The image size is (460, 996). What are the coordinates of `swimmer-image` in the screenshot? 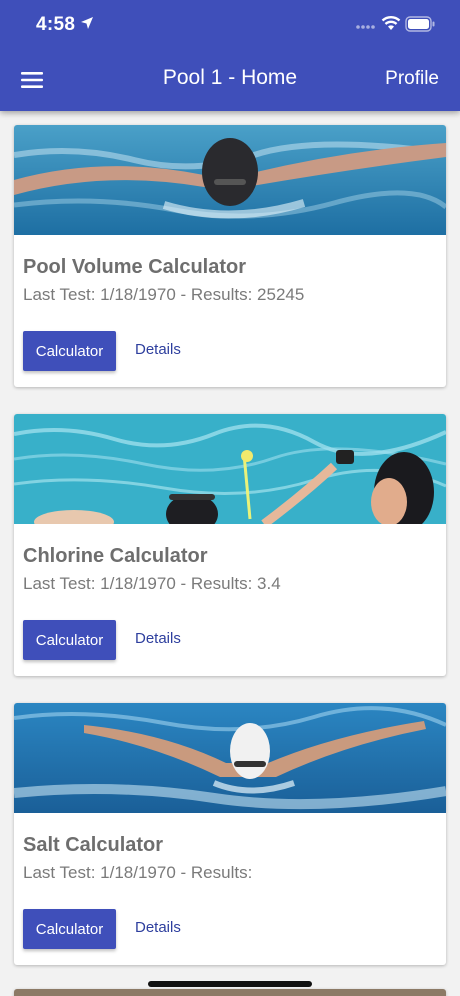 It's located at (230, 180).